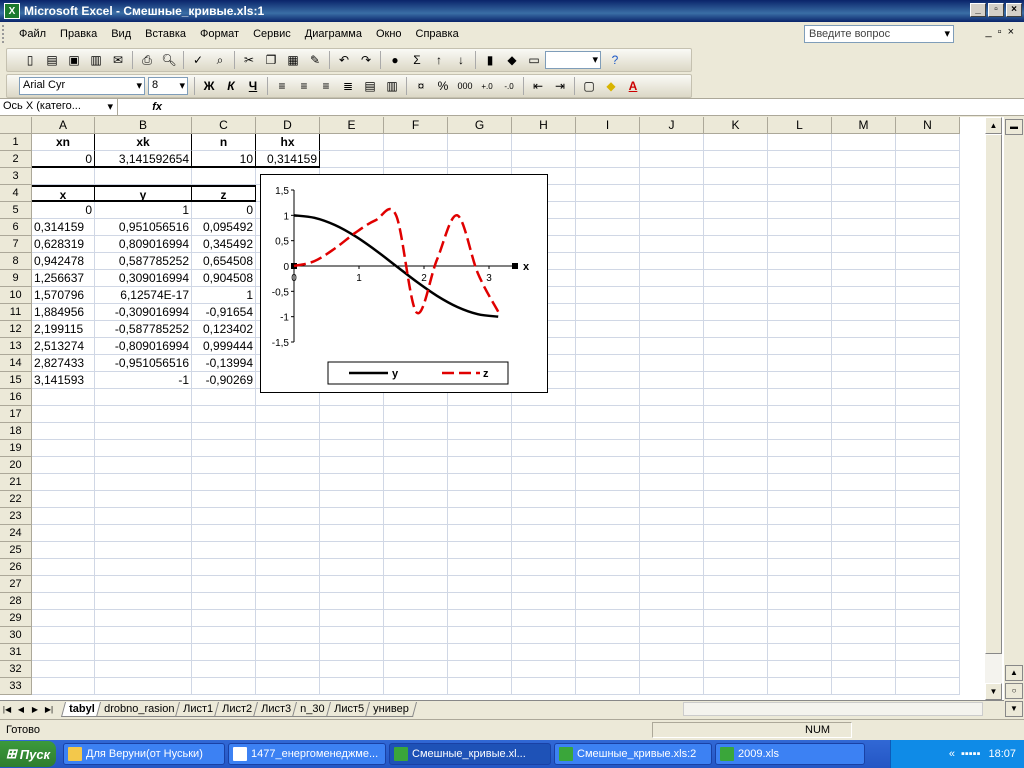  What do you see at coordinates (96, 60) in the screenshot?
I see `permission-icon: ▥` at bounding box center [96, 60].